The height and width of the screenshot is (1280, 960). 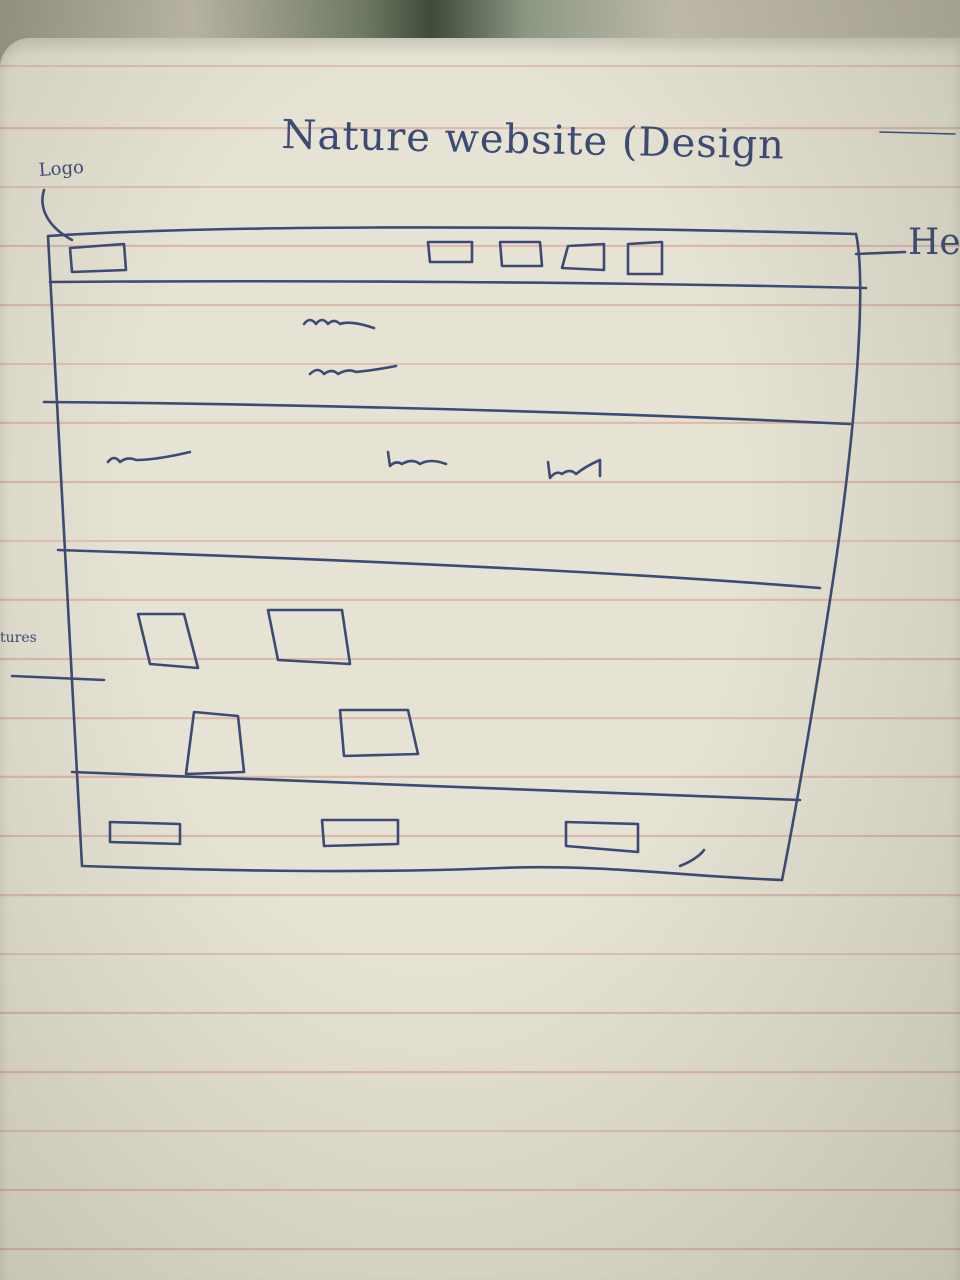 I want to click on frame-right, so click(x=821, y=557).